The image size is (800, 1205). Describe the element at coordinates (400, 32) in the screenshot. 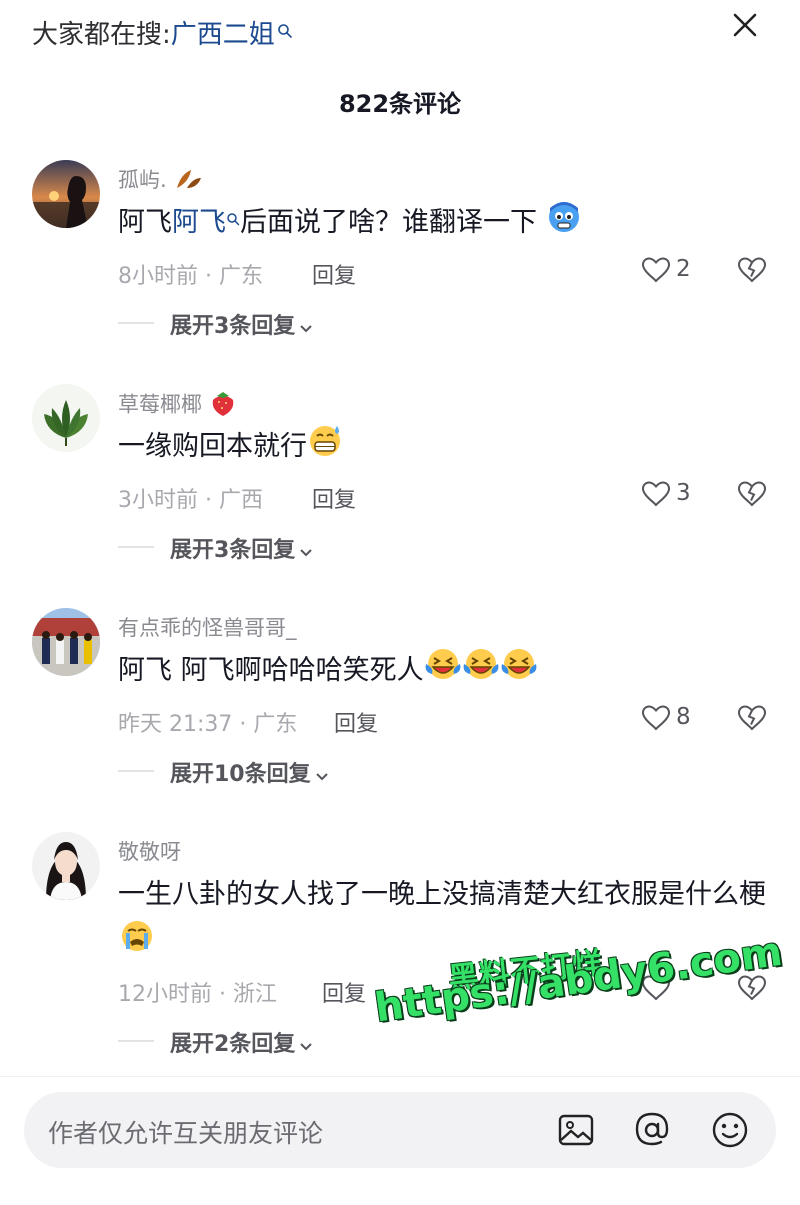

I see `top-search-bar: 大家都在搜:广西二姐` at that location.